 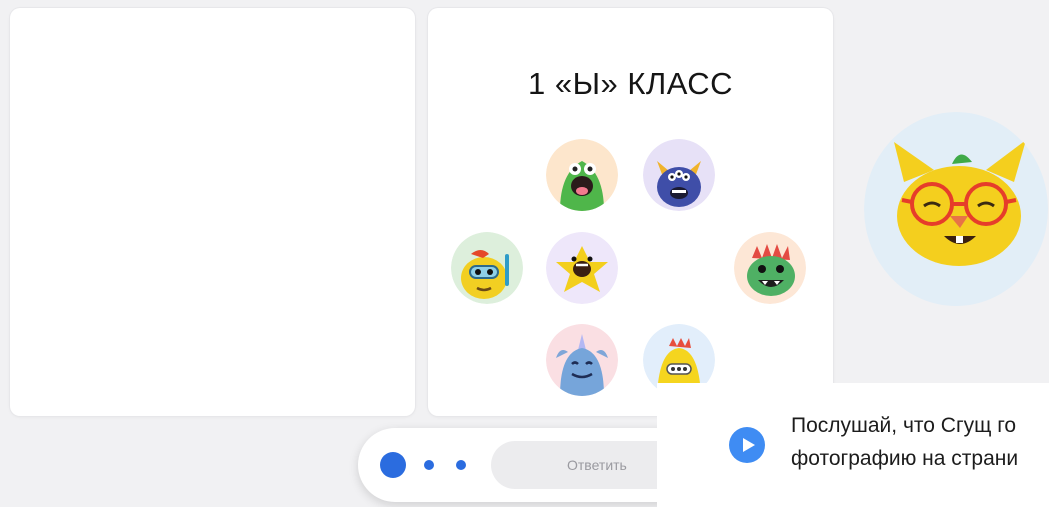 What do you see at coordinates (956, 209) in the screenshot?
I see `yellow-cat-with-glasses-avatar` at bounding box center [956, 209].